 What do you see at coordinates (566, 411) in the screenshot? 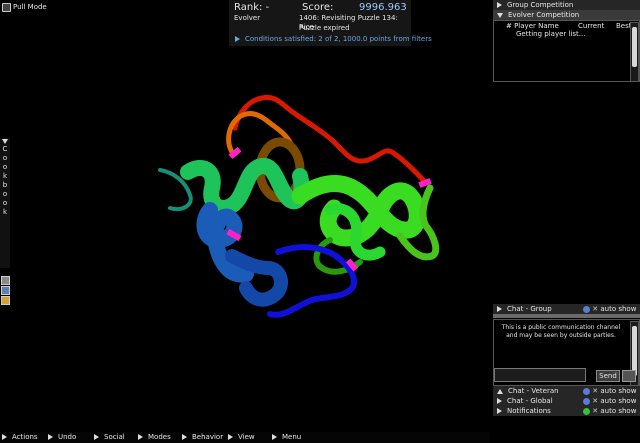
I see `notifications-tab: Notifications ✕ auto show` at bounding box center [566, 411].